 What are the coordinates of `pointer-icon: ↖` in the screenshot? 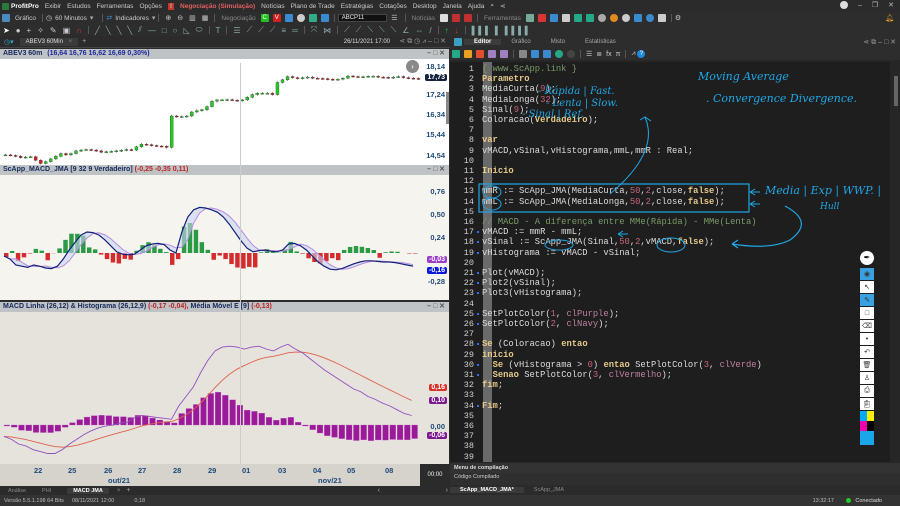 It's located at (867, 287).